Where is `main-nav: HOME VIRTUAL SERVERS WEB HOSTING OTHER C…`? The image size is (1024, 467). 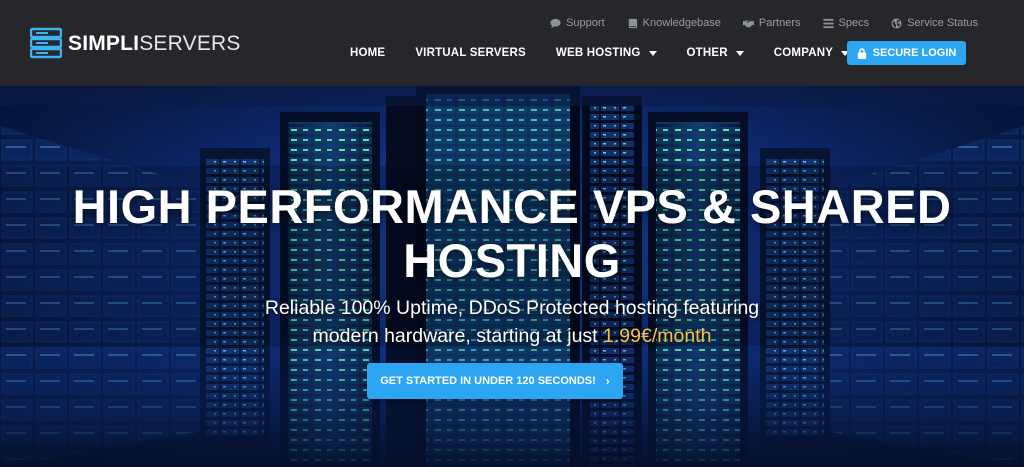
main-nav: HOME VIRTUAL SERVERS WEB HOSTING OTHER C… is located at coordinates (600, 53).